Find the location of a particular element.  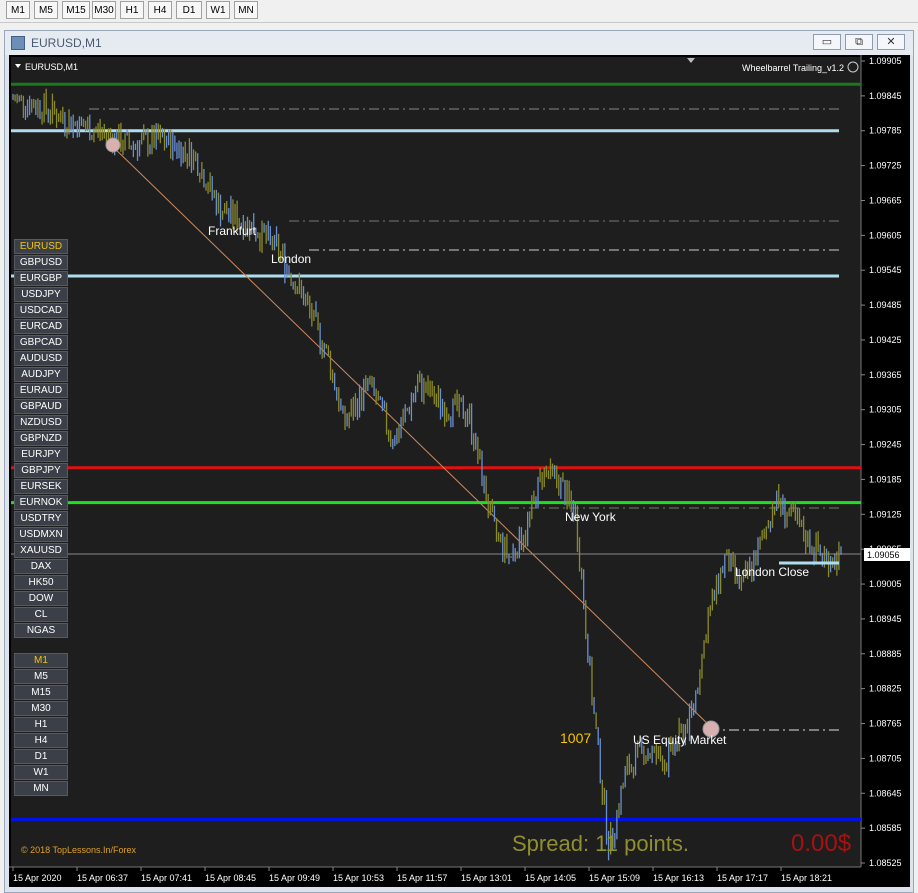

spread-label: Spread: 11 points. is located at coordinates (600, 843).